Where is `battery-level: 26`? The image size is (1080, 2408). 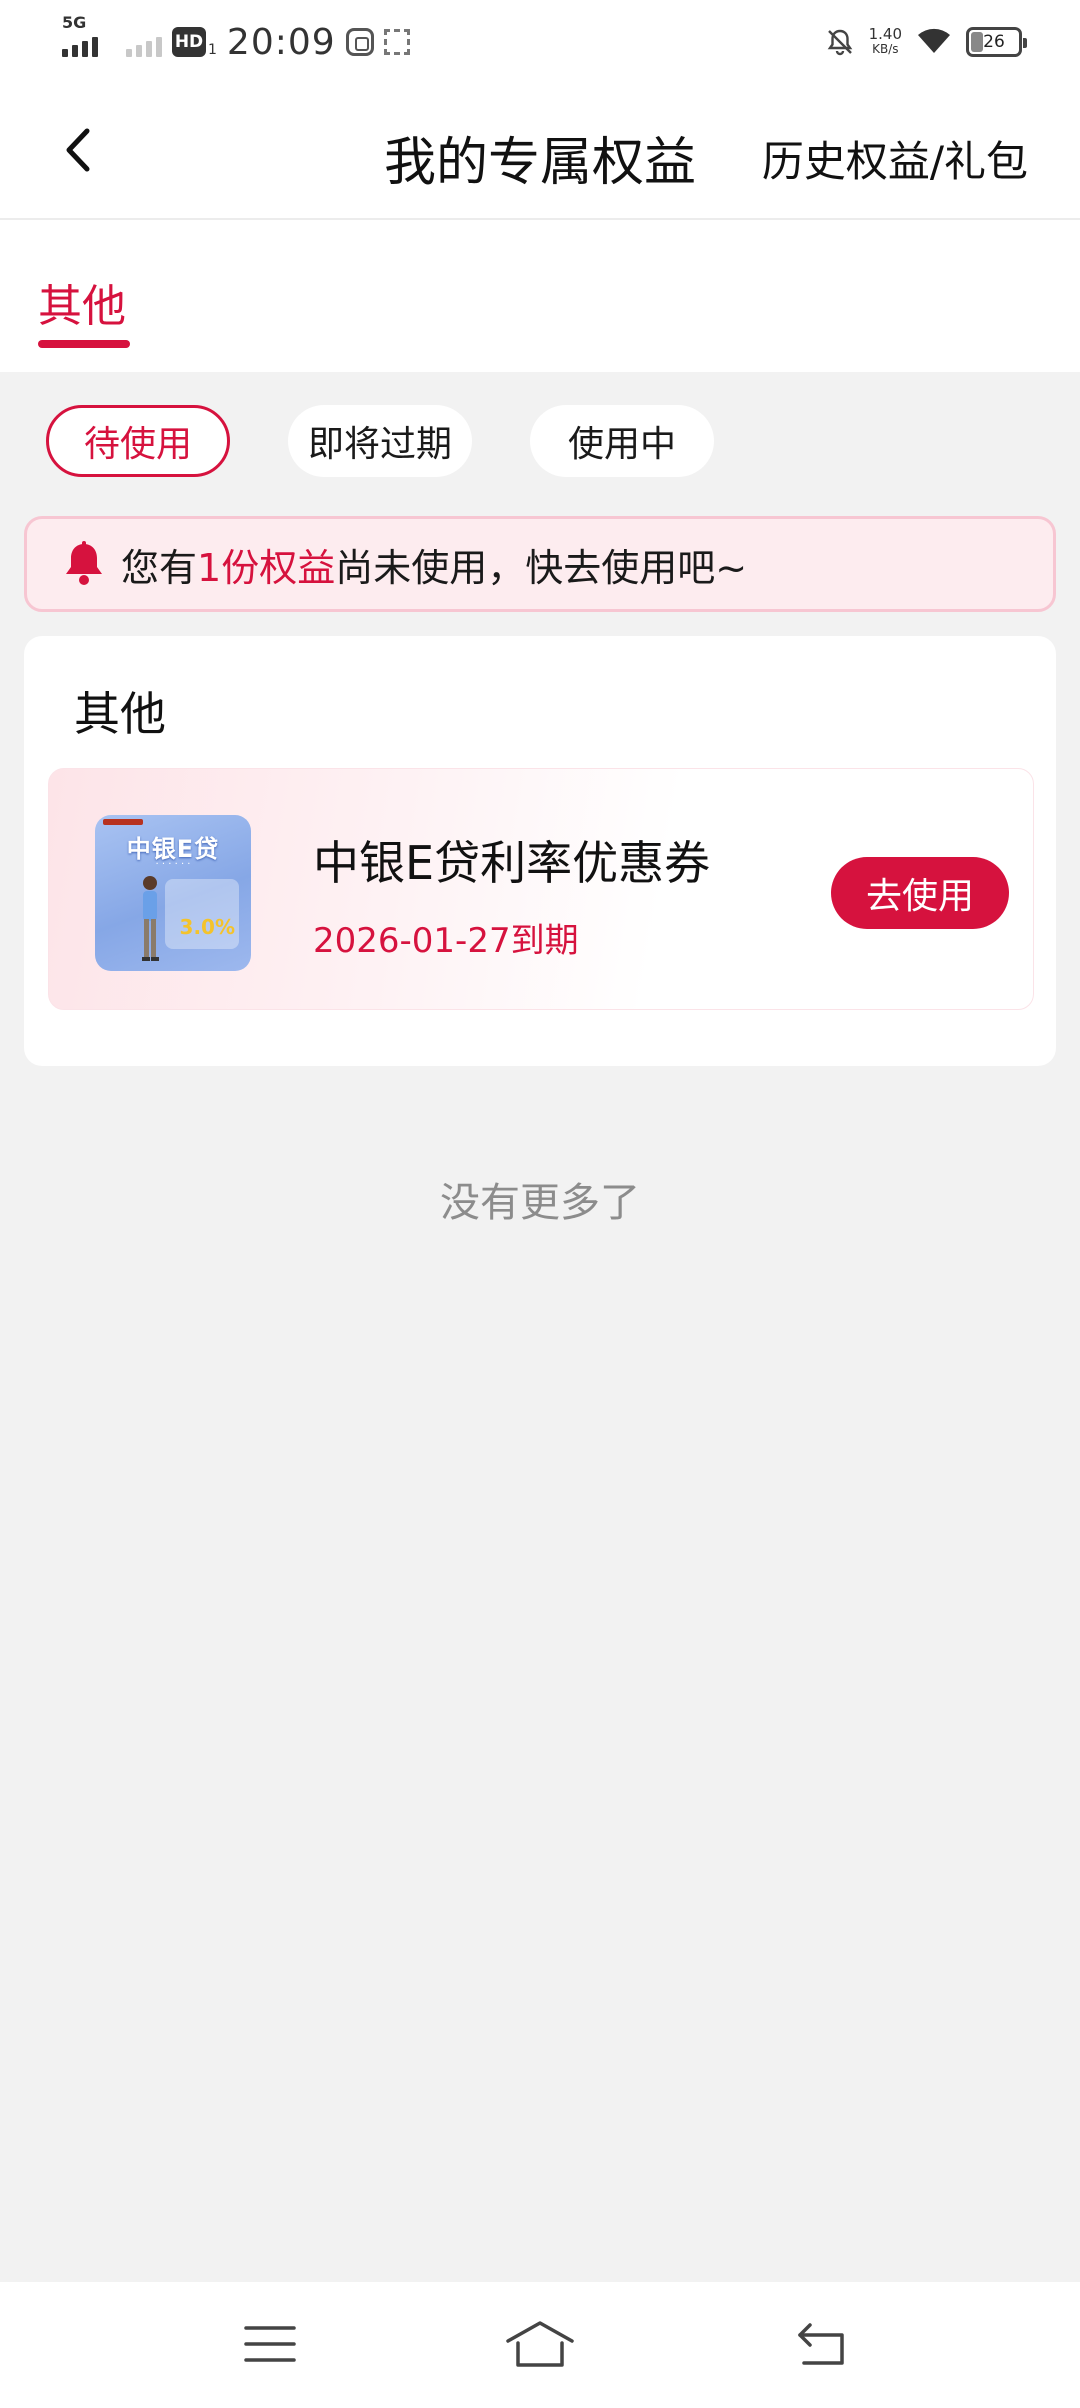
battery-level: 26 is located at coordinates (994, 42).